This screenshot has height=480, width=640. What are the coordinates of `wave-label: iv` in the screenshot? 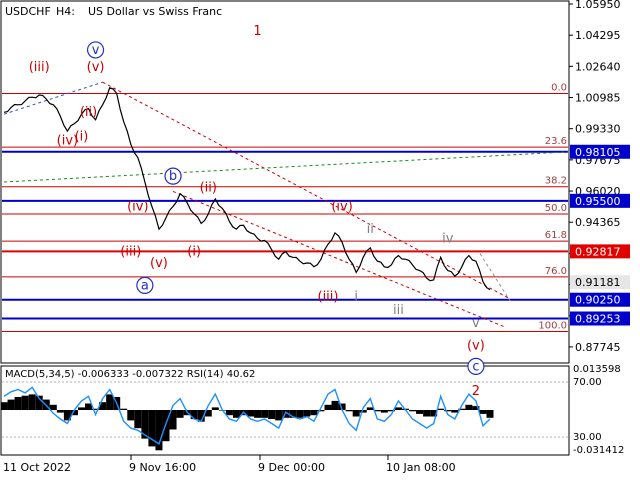 It's located at (448, 238).